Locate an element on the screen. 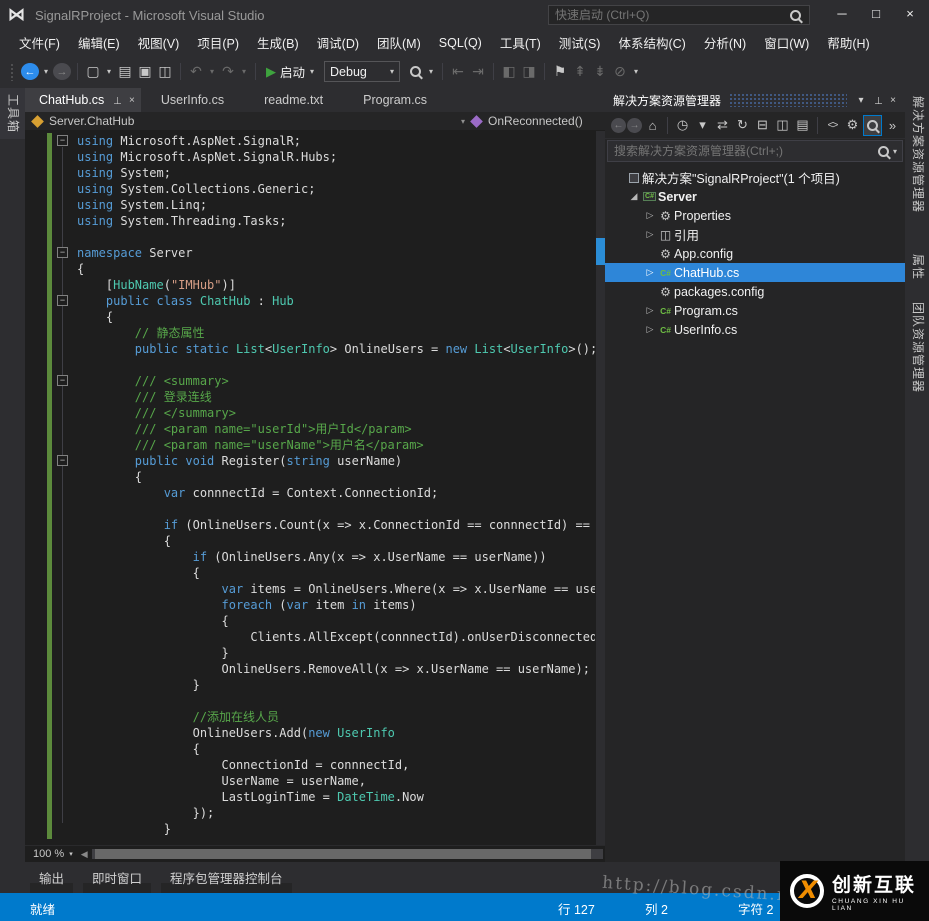 The width and height of the screenshot is (929, 921). tree-item-program-cs: ▷ C# Program.cs is located at coordinates (755, 310).